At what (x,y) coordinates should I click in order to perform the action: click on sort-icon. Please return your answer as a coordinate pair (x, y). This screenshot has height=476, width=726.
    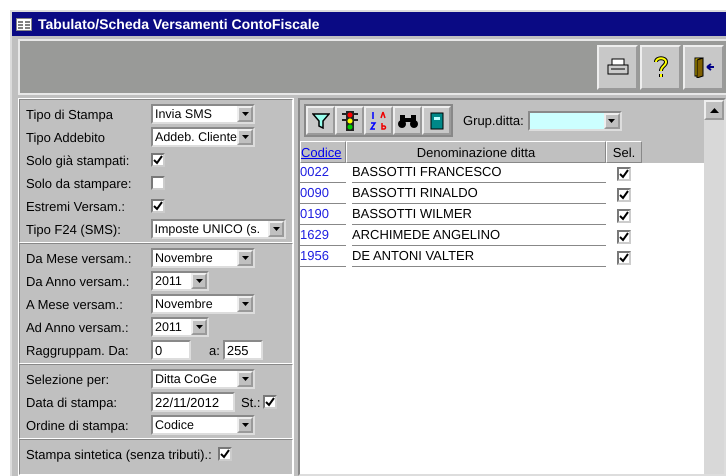
    Looking at the image, I should click on (378, 121).